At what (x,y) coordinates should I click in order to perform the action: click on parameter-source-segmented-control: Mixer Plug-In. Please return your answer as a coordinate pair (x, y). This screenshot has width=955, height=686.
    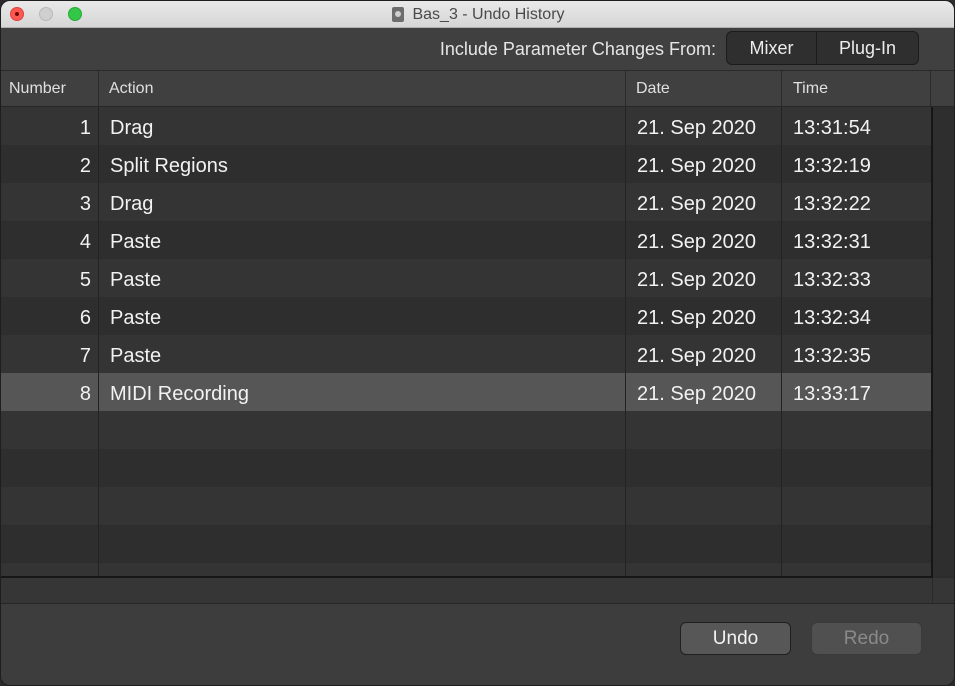
    Looking at the image, I should click on (822, 48).